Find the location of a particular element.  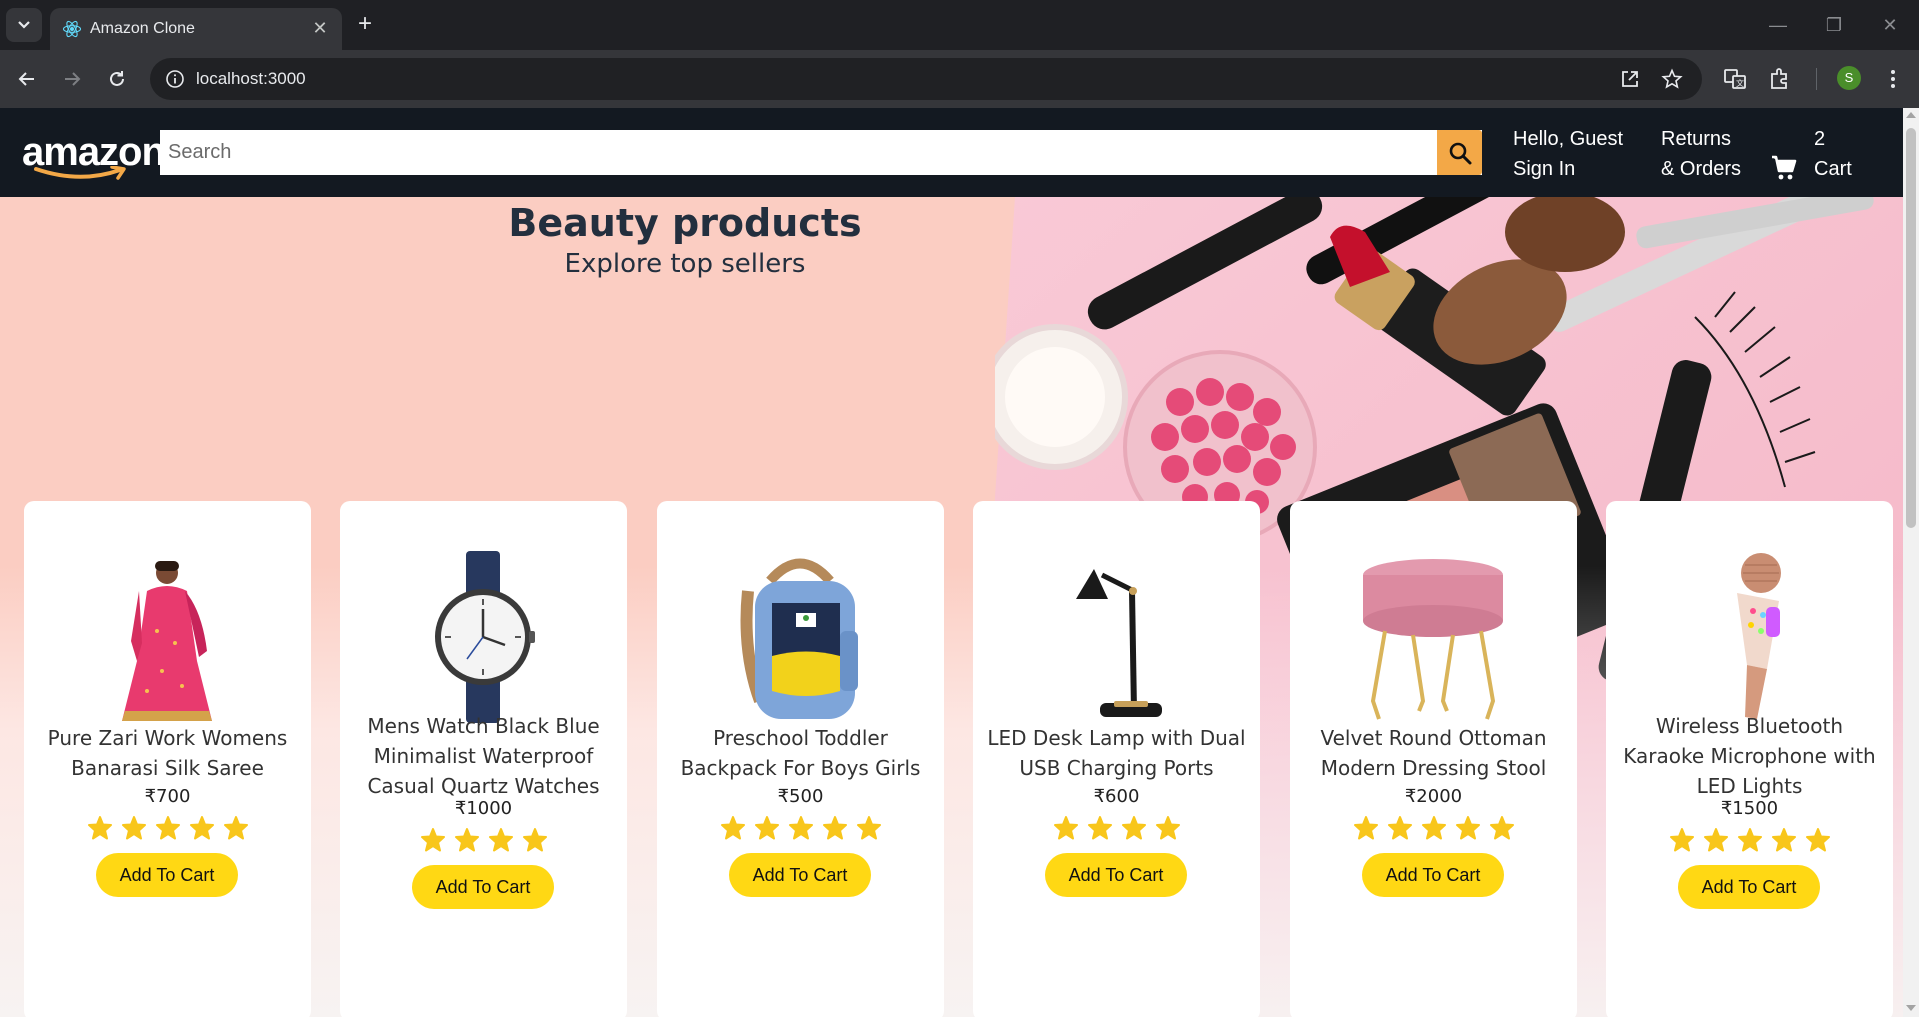

search-button is located at coordinates (1459, 152).